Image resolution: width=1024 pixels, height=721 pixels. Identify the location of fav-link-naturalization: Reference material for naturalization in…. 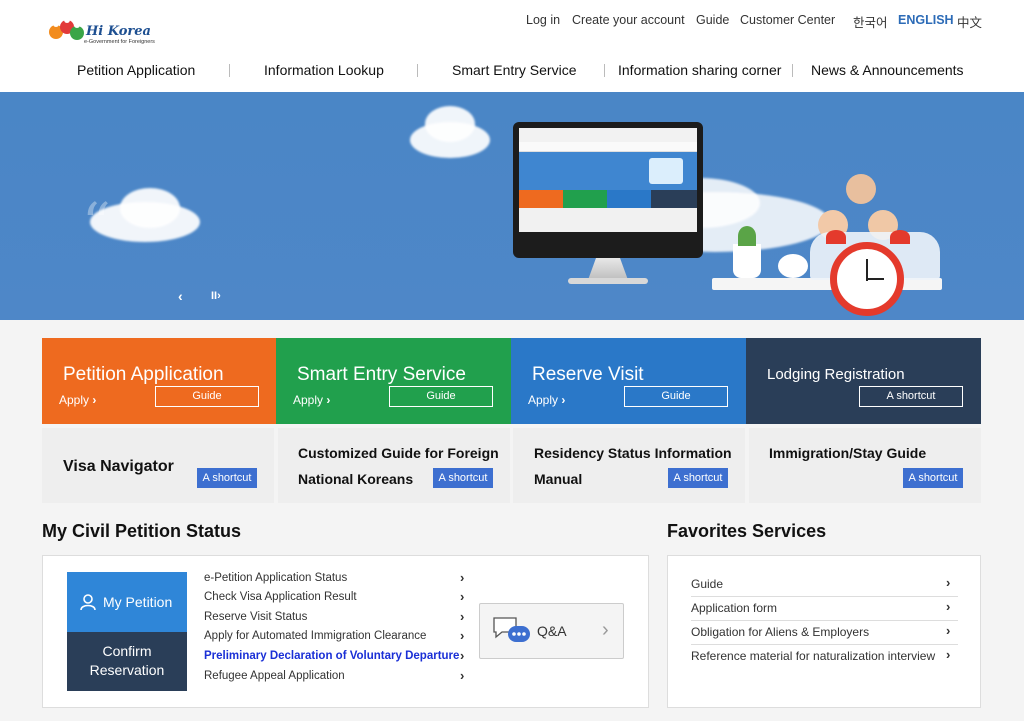
(813, 656).